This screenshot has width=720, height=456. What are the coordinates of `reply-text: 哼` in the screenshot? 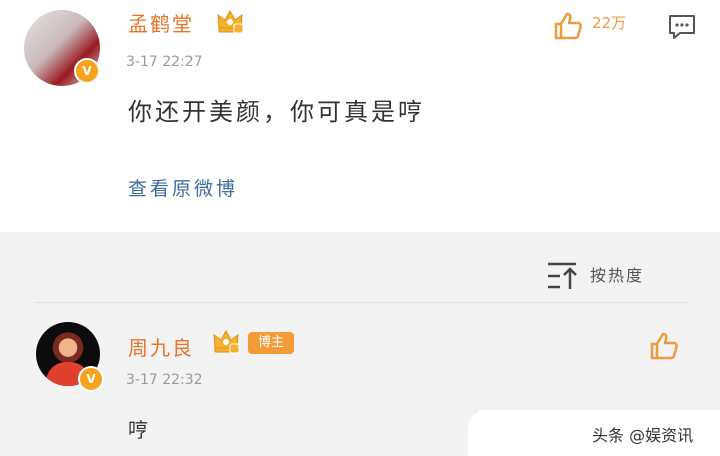 It's located at (139, 430).